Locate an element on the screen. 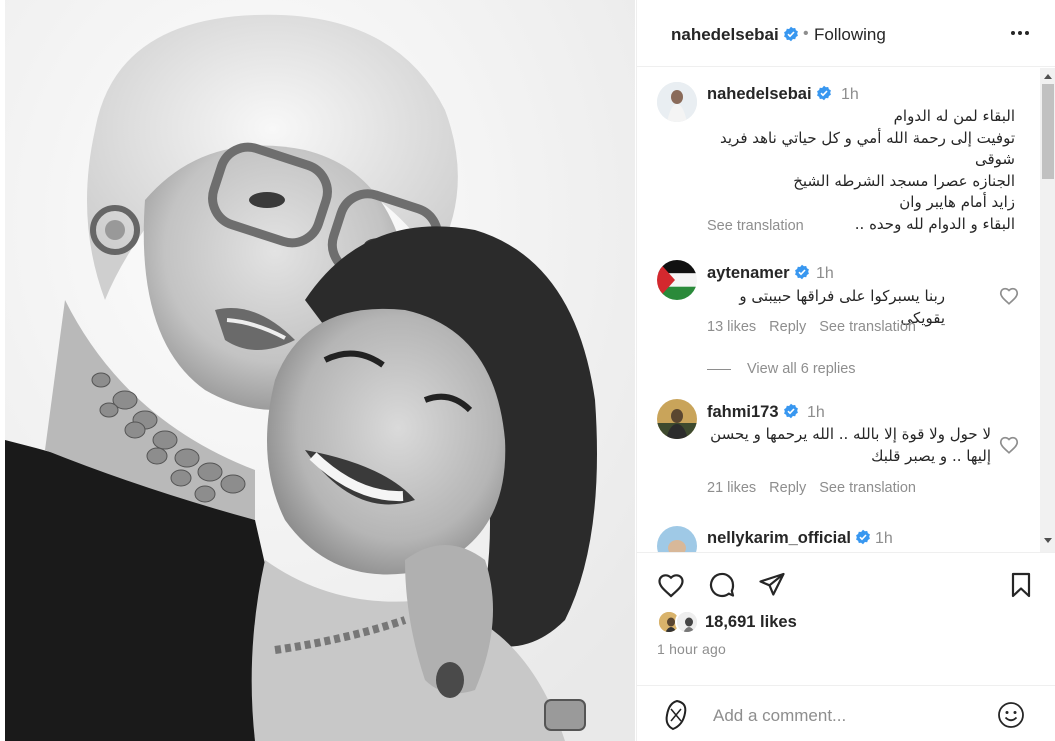  comment-icon is located at coordinates (722, 585).